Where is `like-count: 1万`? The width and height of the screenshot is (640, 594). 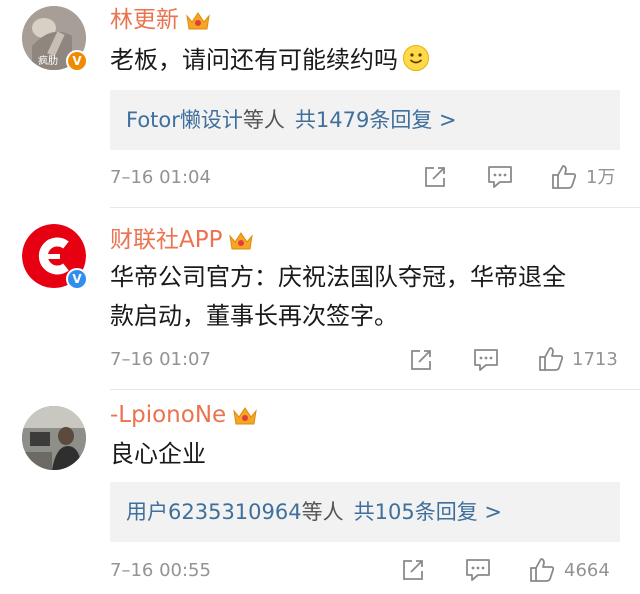 like-count: 1万 is located at coordinates (601, 177).